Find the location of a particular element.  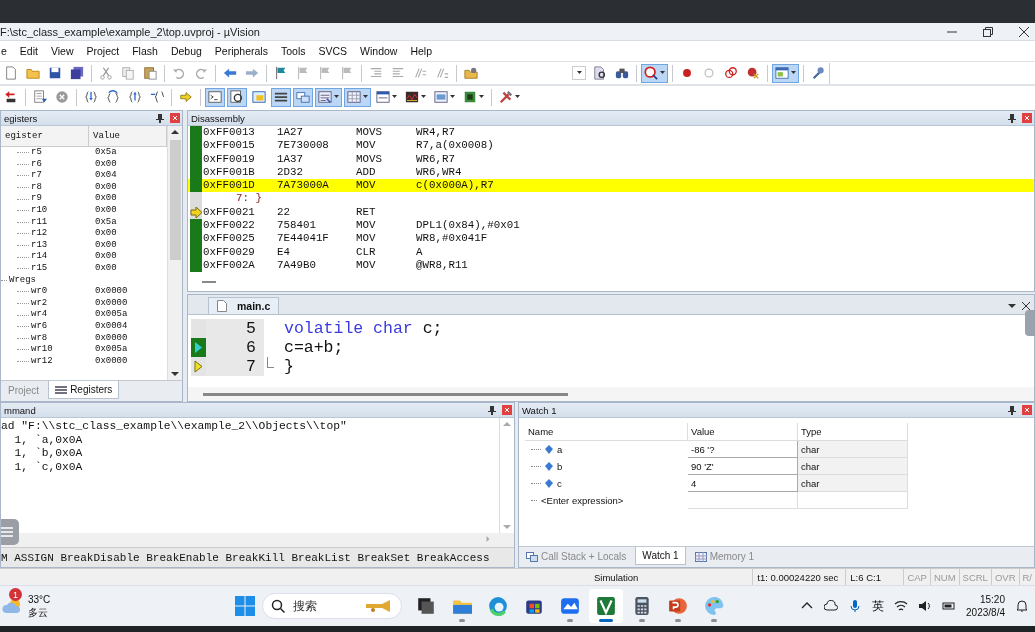

add-expression-row: <Enter expression> is located at coordinates (582, 500).